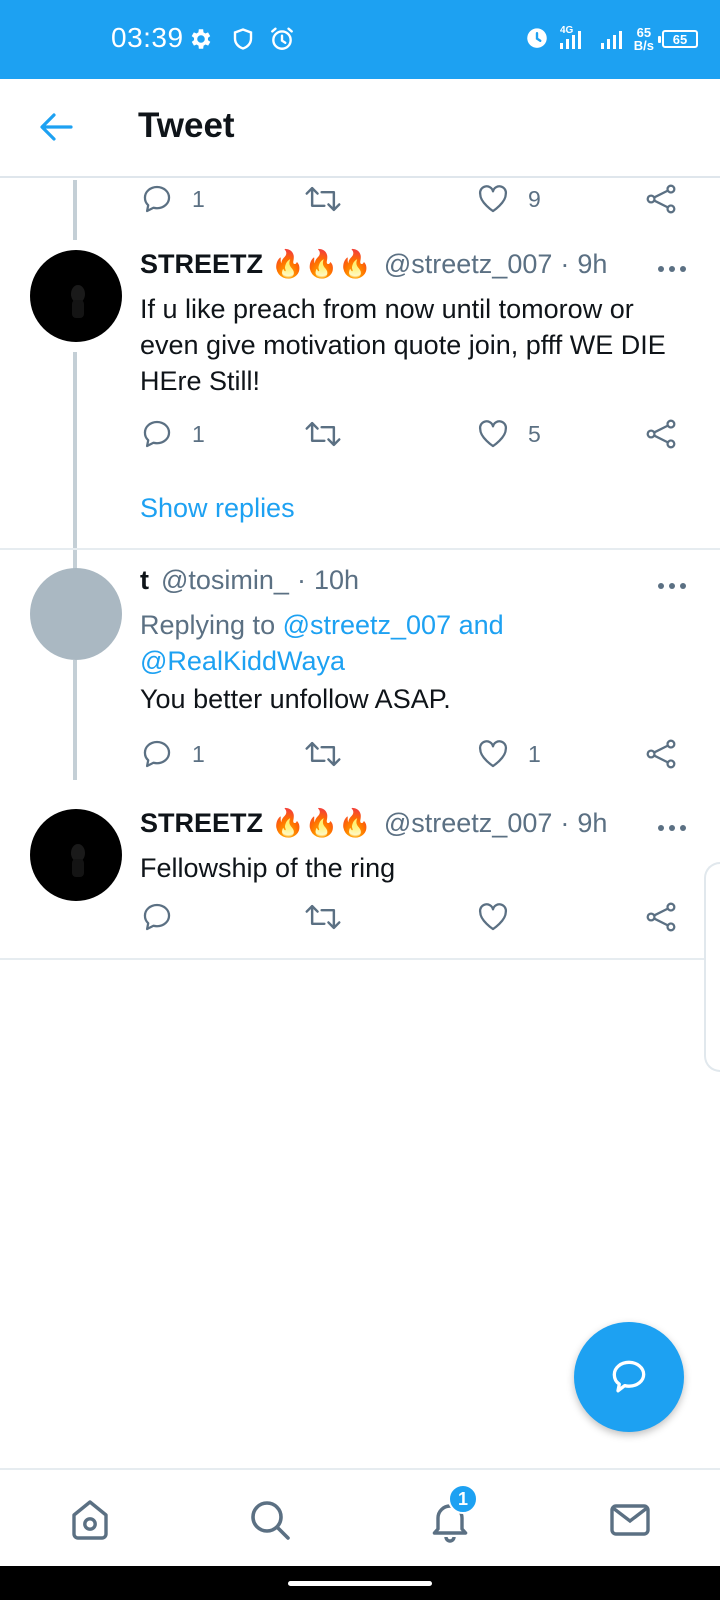 Image resolution: width=720 pixels, height=1600 pixels. I want to click on nav-notifications: 1, so click(450, 1517).